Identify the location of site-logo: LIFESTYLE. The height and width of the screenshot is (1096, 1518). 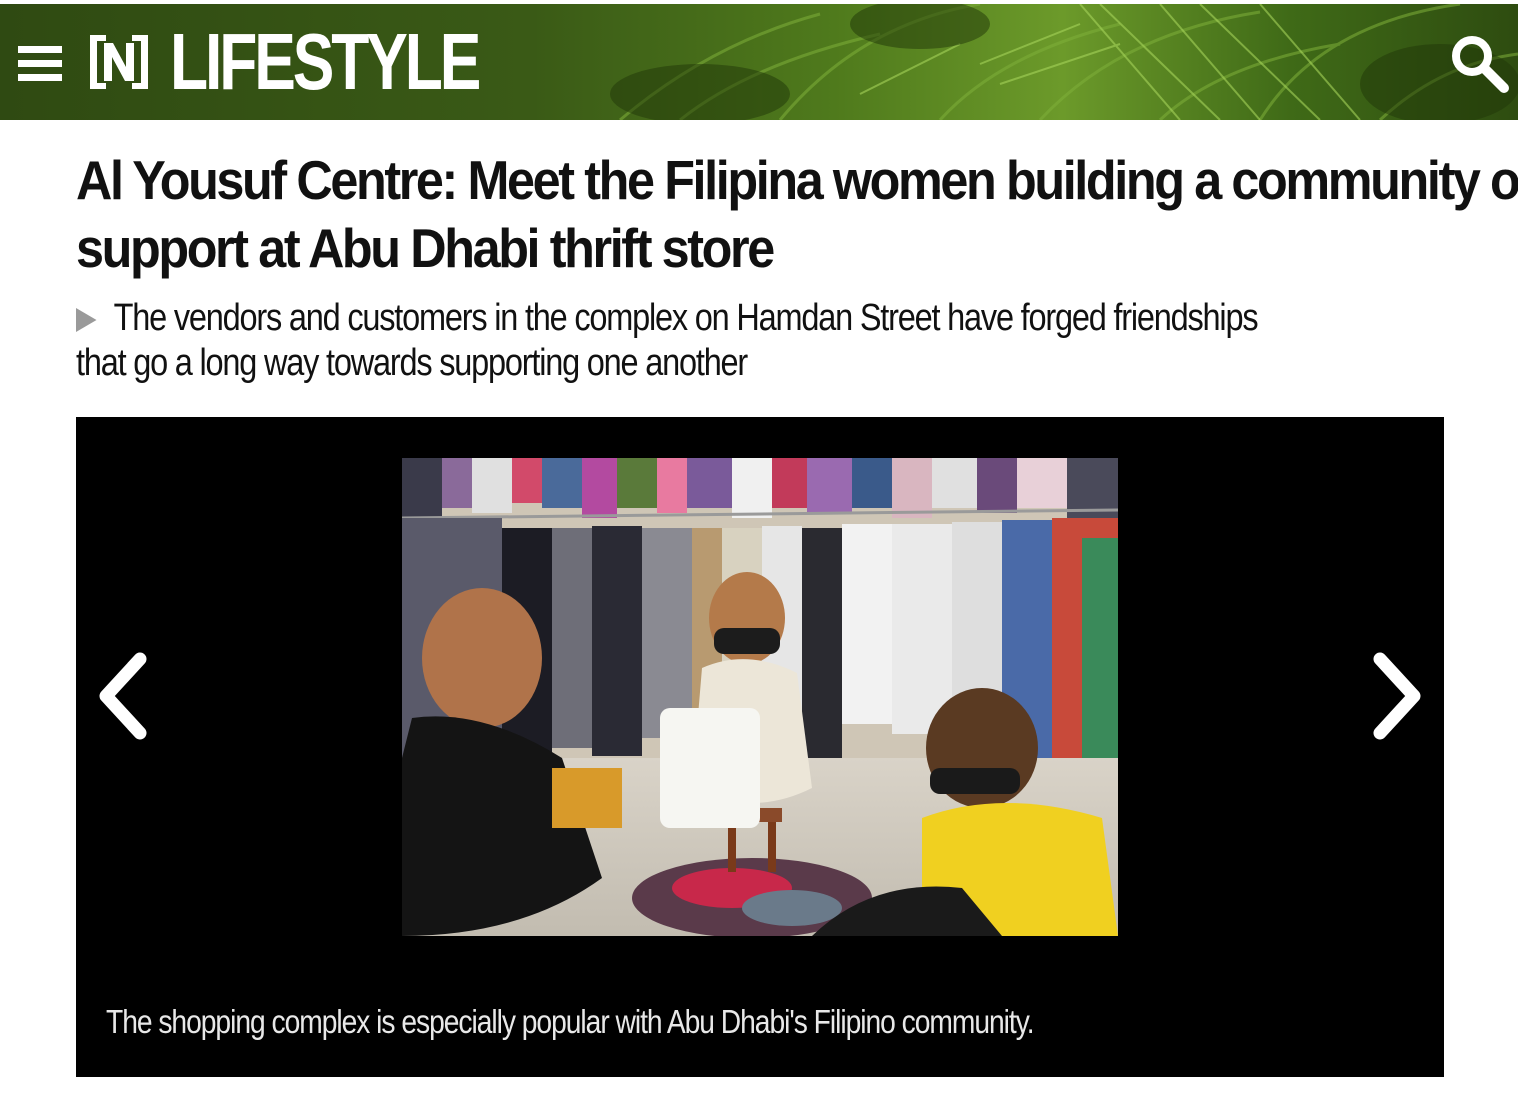
(325, 61).